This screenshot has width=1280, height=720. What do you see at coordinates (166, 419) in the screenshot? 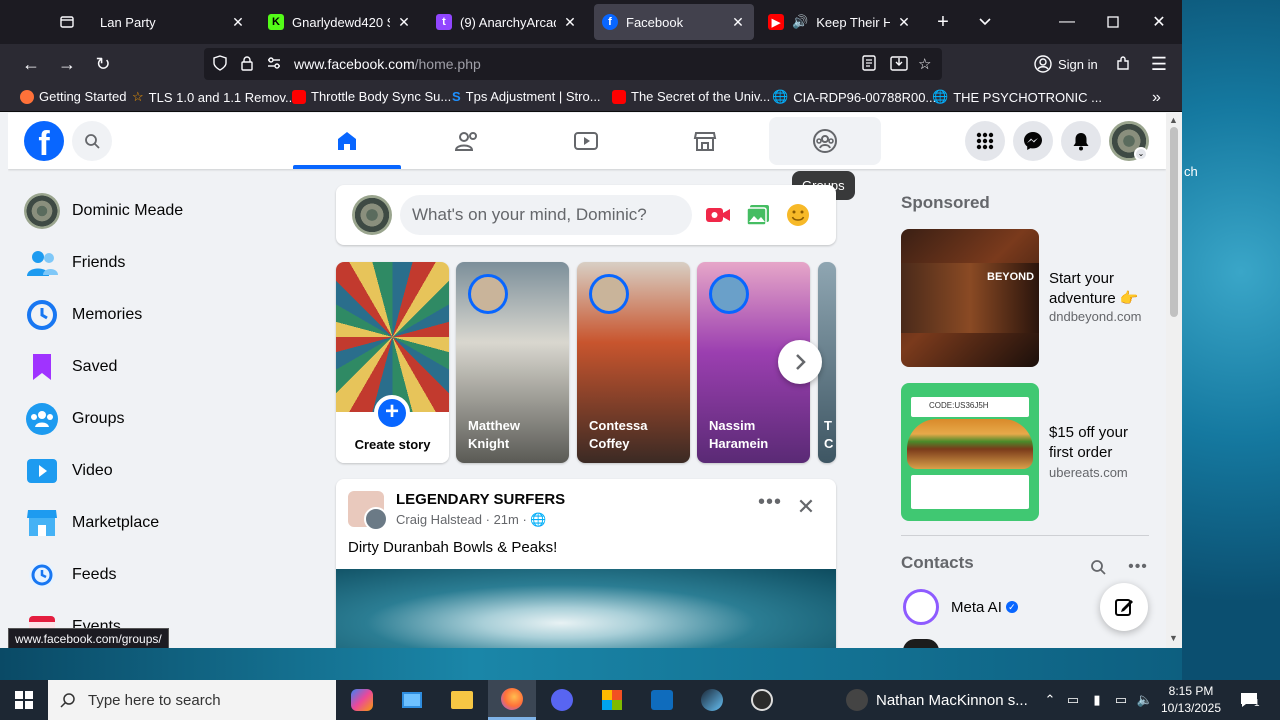
I see `sidebar-item-groups: Groups` at bounding box center [166, 419].